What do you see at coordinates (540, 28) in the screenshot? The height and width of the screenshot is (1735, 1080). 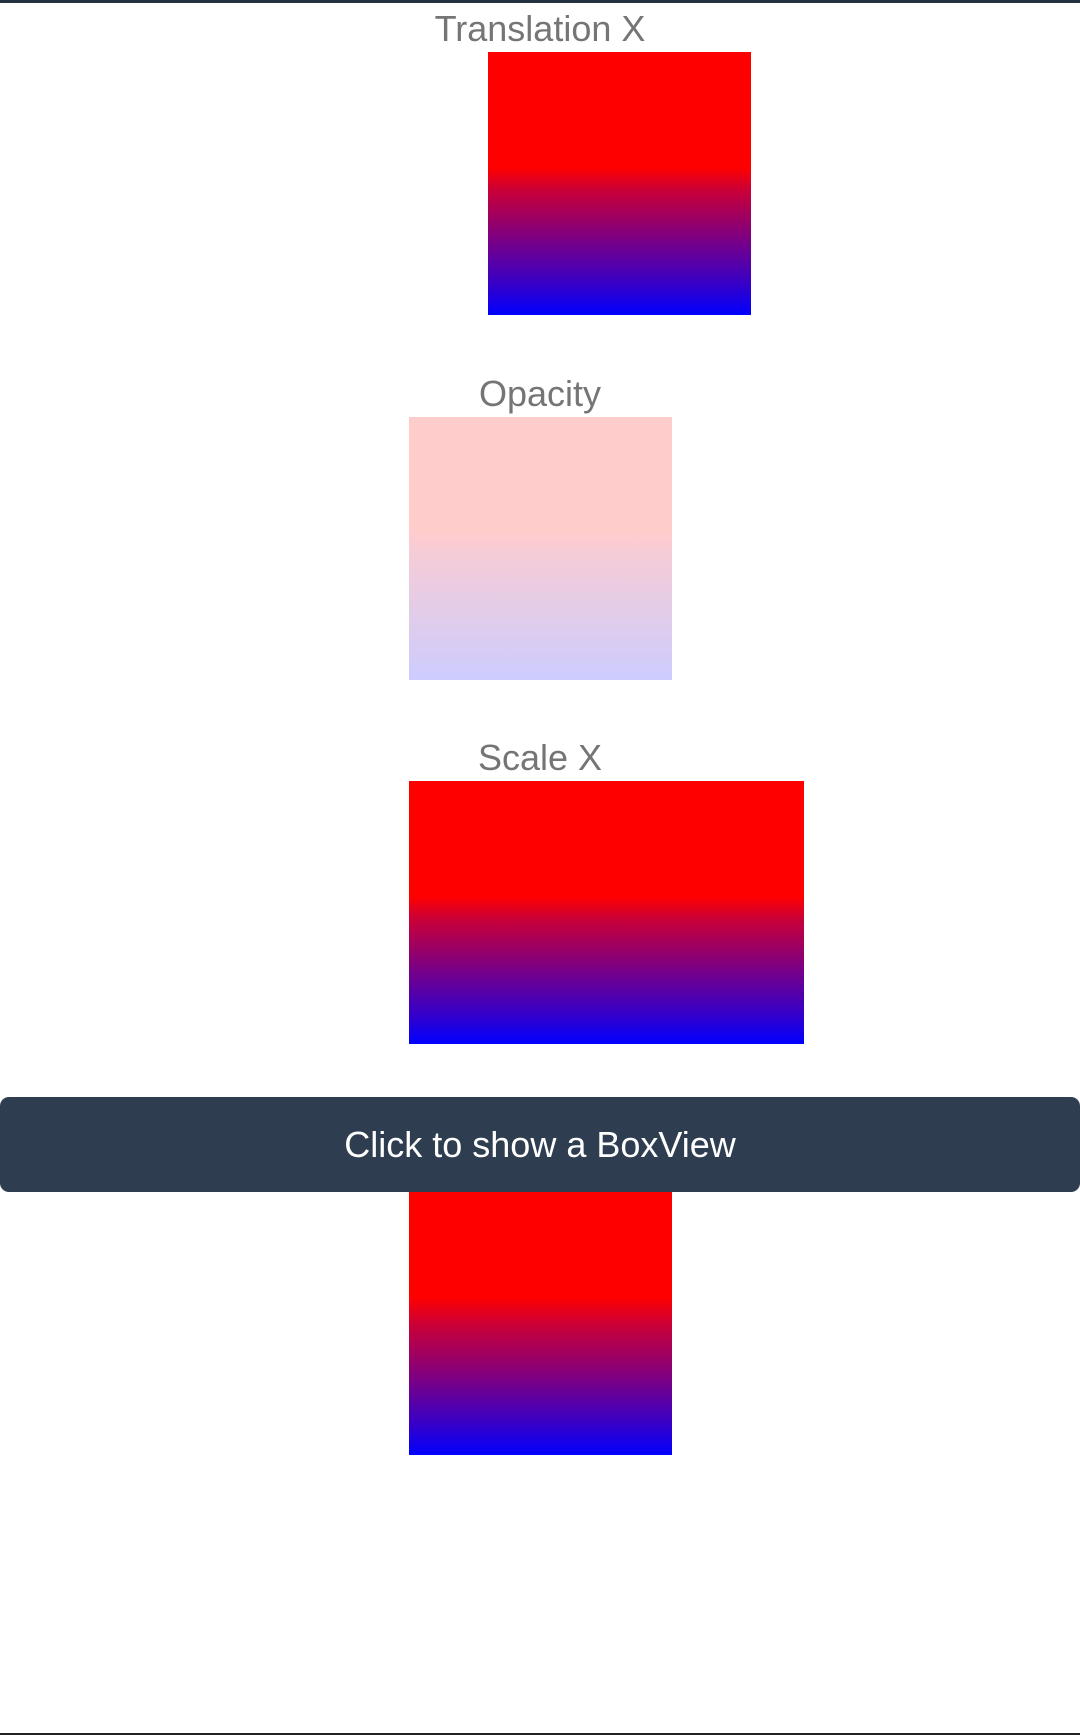 I see `translation-x-label: Translation X` at bounding box center [540, 28].